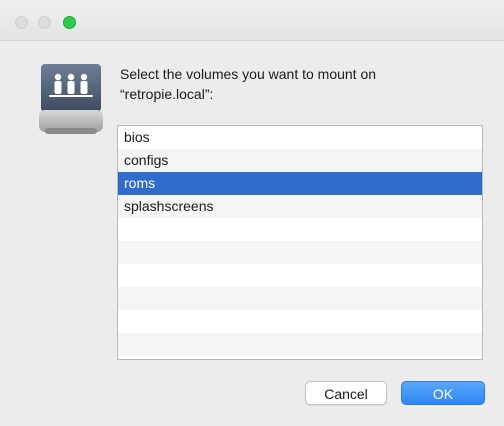 Image resolution: width=504 pixels, height=426 pixels. I want to click on volume-item-roms: roms, so click(300, 183).